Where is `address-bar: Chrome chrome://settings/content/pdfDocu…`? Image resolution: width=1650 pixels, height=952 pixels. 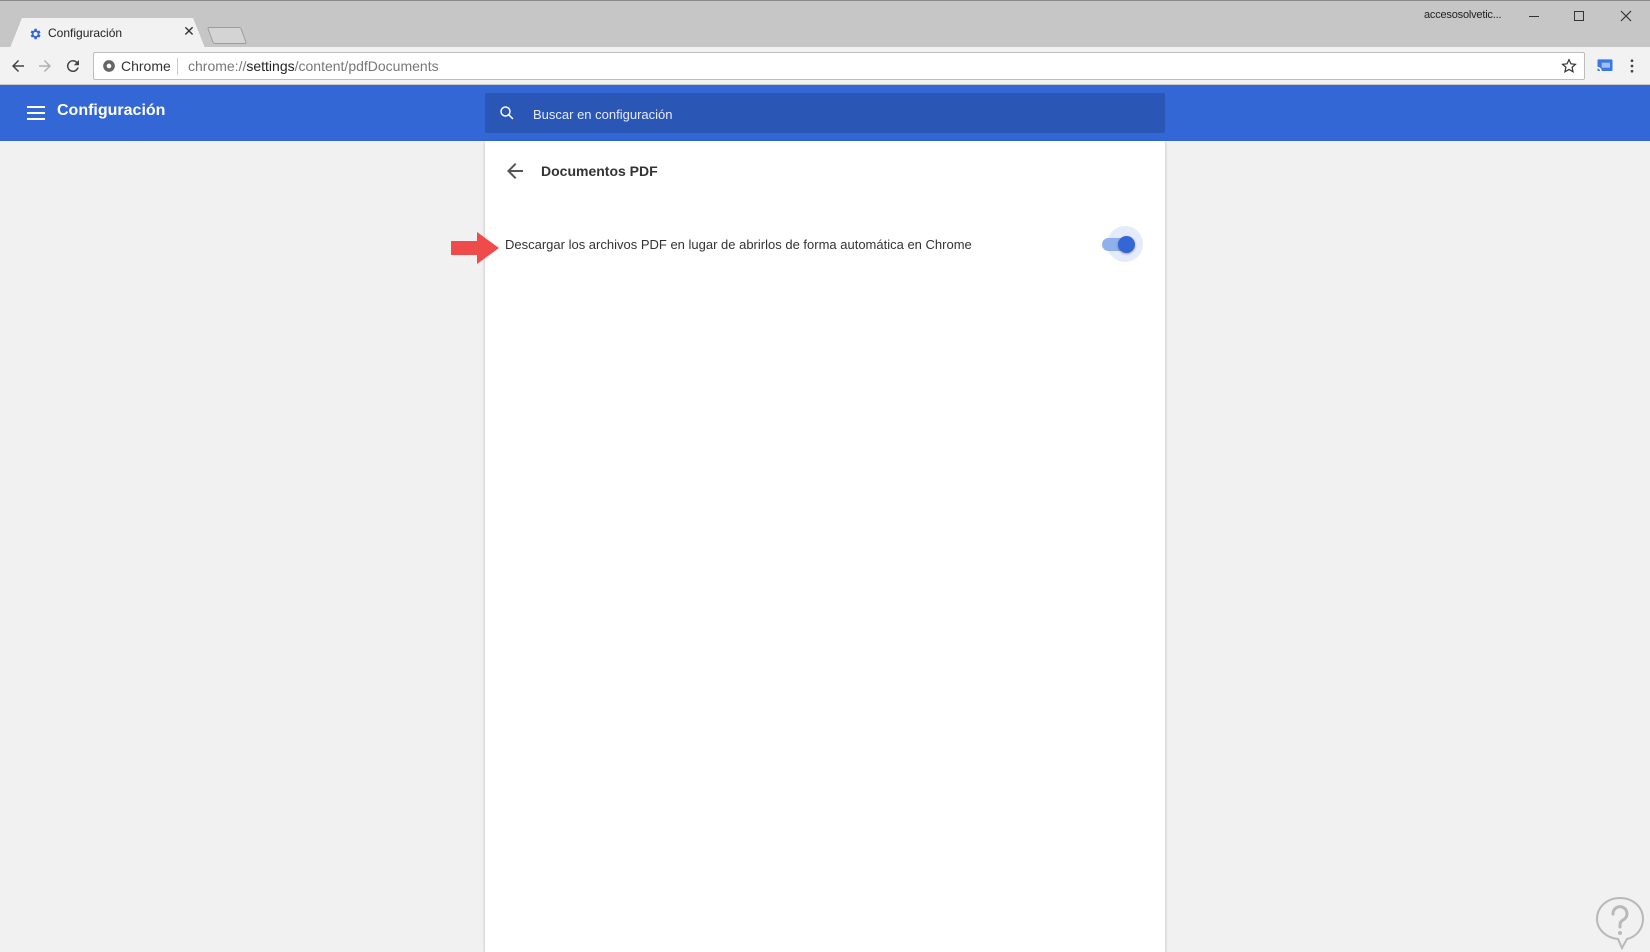
address-bar: Chrome chrome://settings/content/pdfDocu… is located at coordinates (839, 66).